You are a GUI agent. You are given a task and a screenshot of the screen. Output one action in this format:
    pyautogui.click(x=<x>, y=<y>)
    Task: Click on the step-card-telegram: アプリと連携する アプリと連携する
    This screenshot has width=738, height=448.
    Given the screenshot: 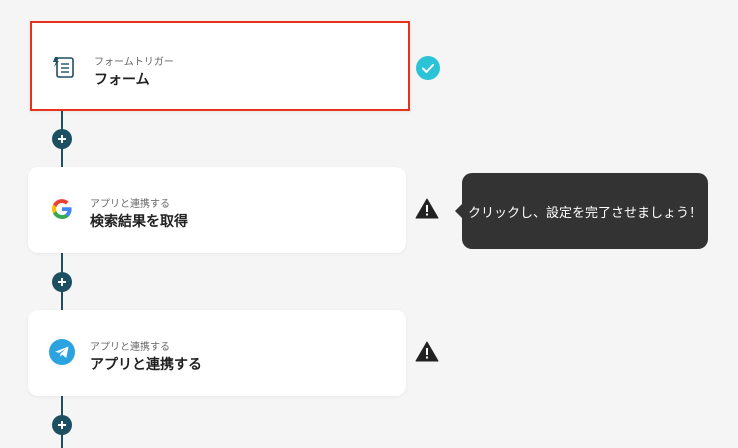 What is the action you would take?
    pyautogui.click(x=217, y=353)
    